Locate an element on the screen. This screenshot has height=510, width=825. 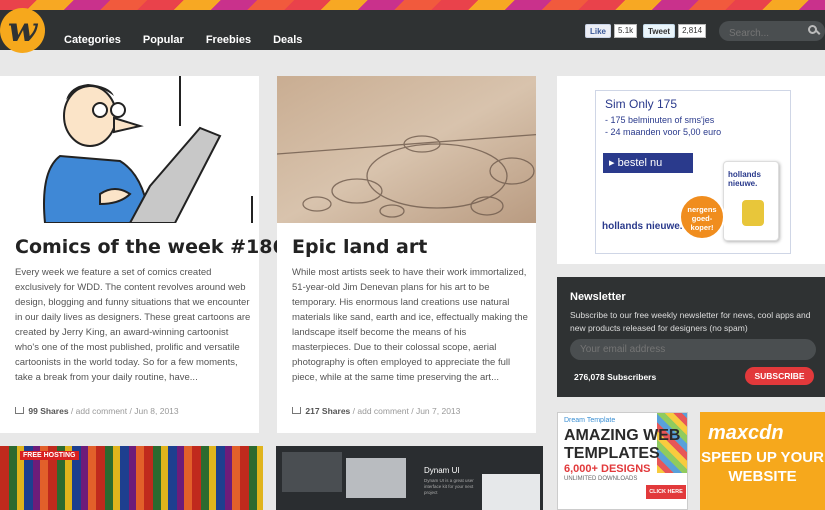
article-meta-text: / add comment / Jun 7, 2013 is located at coordinates (405, 411).